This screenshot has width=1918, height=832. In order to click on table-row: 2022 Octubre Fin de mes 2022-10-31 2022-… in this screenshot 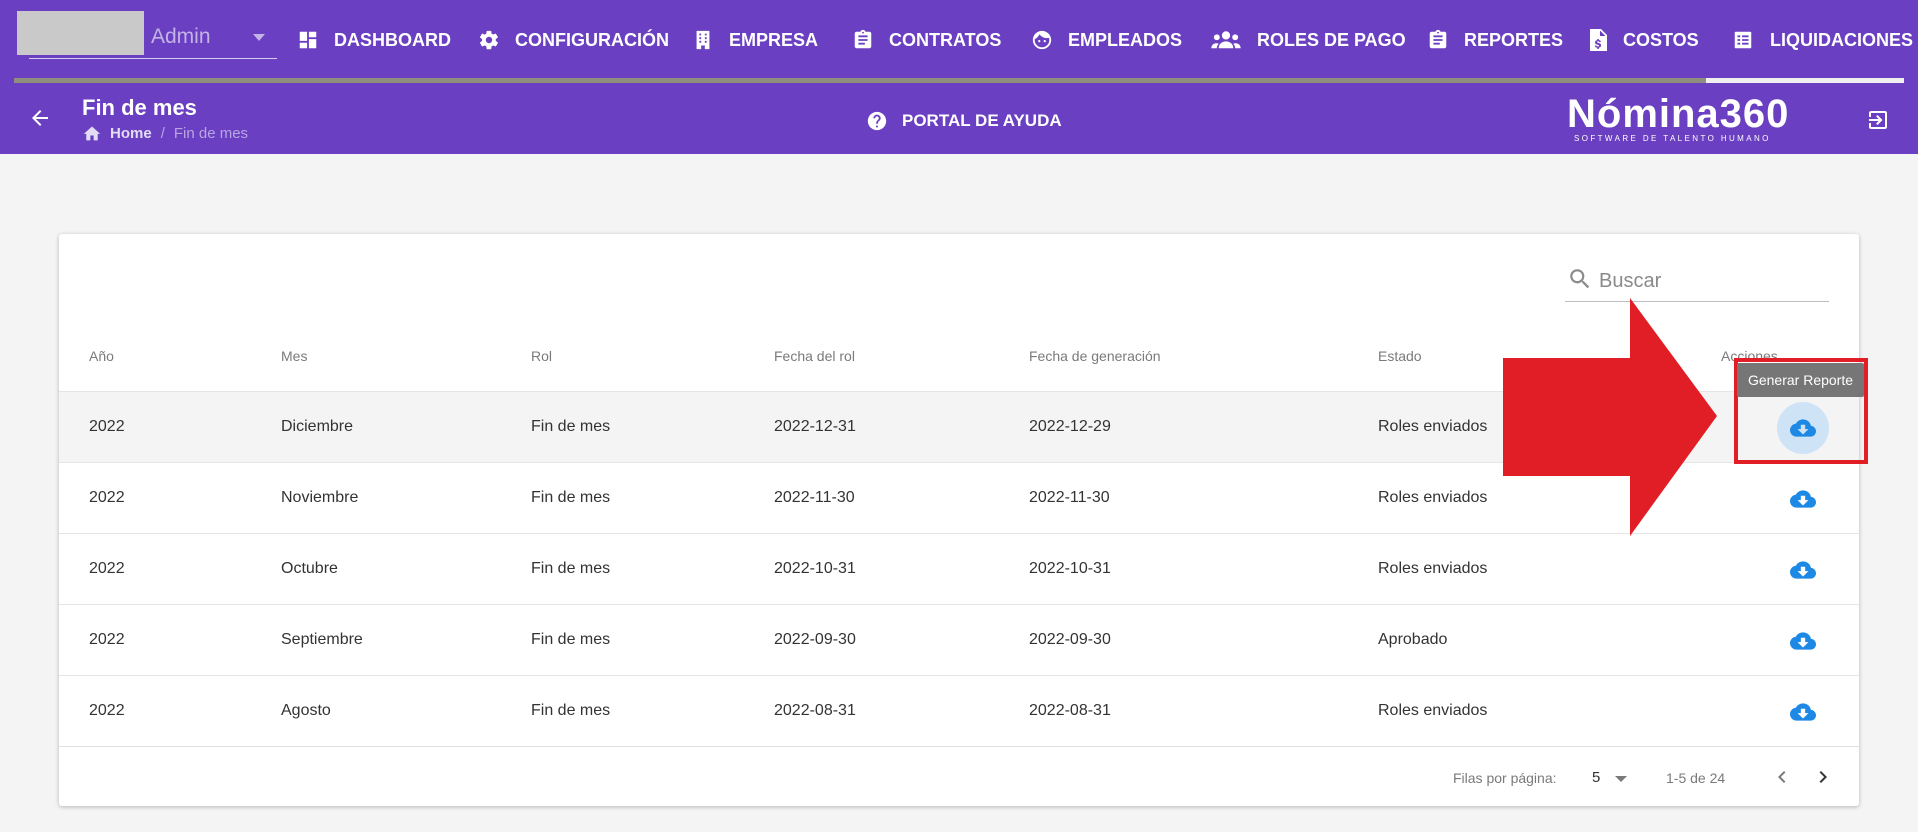, I will do `click(959, 568)`.